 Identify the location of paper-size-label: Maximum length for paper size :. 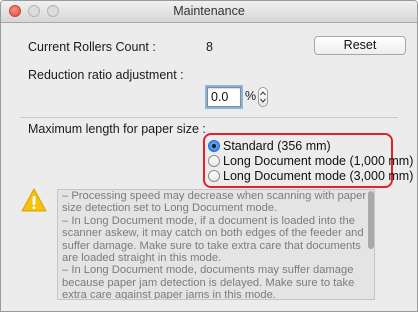
(117, 129).